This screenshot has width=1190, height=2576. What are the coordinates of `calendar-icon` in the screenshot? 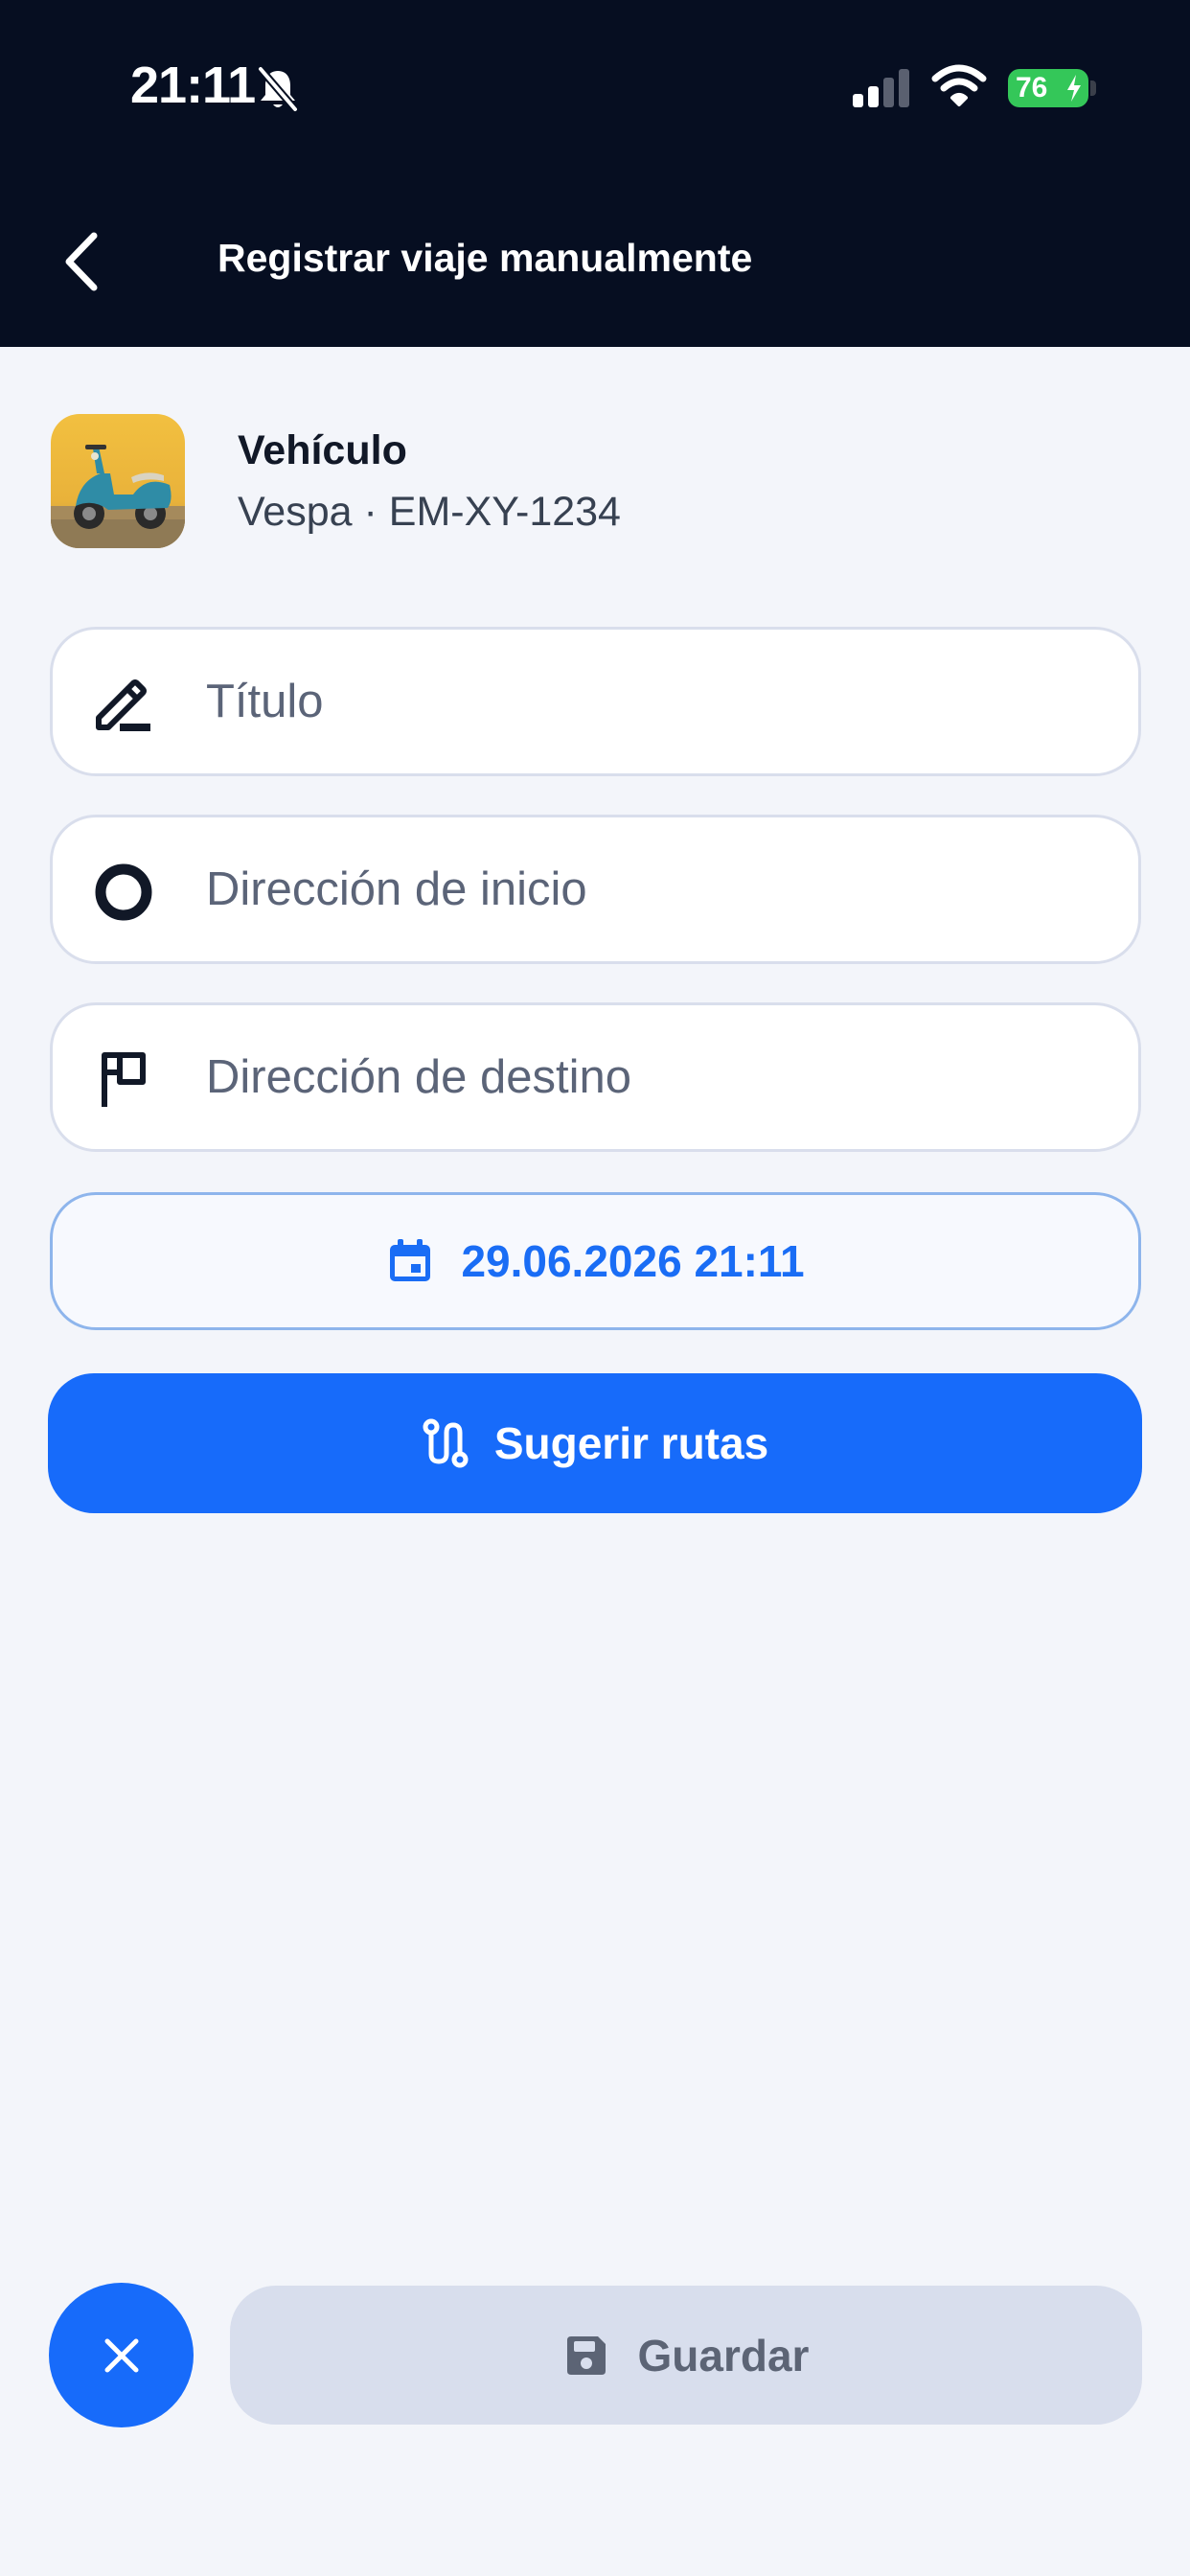 It's located at (411, 1260).